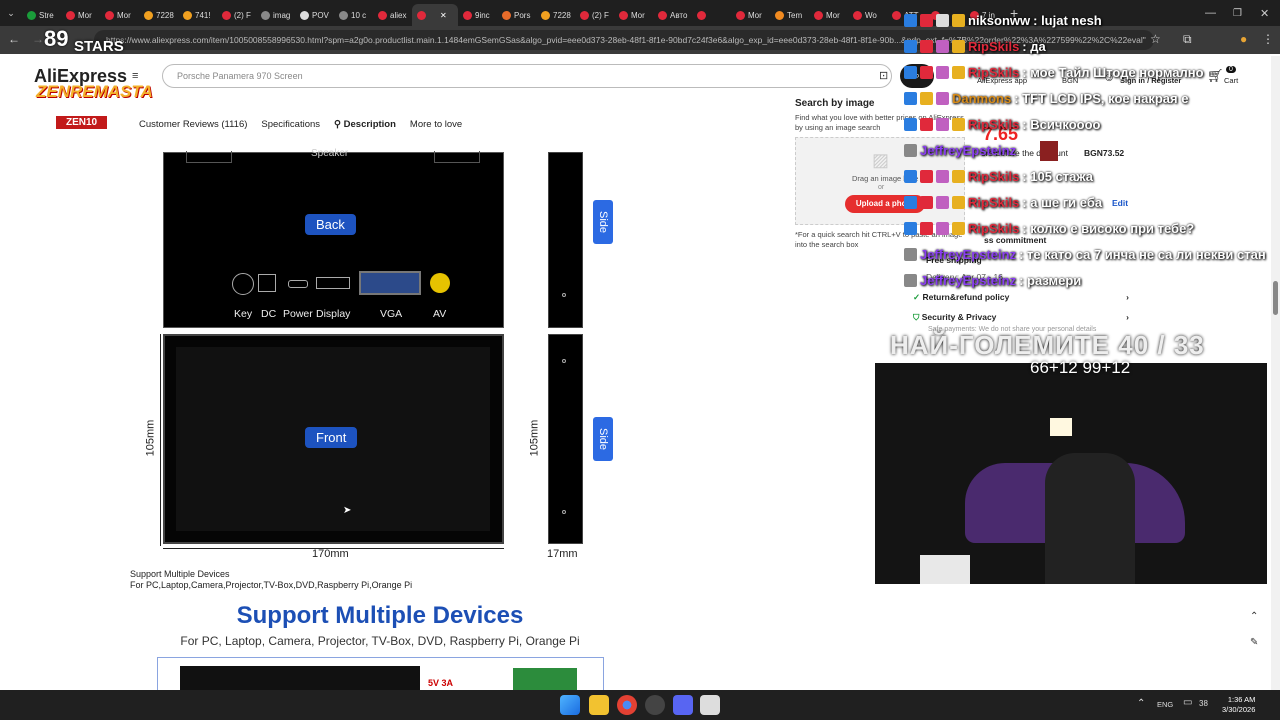 This screenshot has height=720, width=1280. I want to click on tray-chevron-icon: ⌃, so click(1141, 703).